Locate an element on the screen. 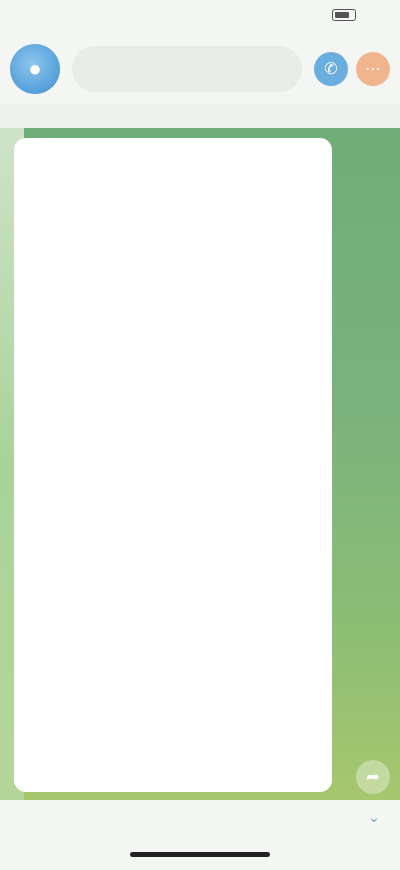 Image resolution: width=400 pixels, height=870 pixels. status-bar is located at coordinates (200, 15).